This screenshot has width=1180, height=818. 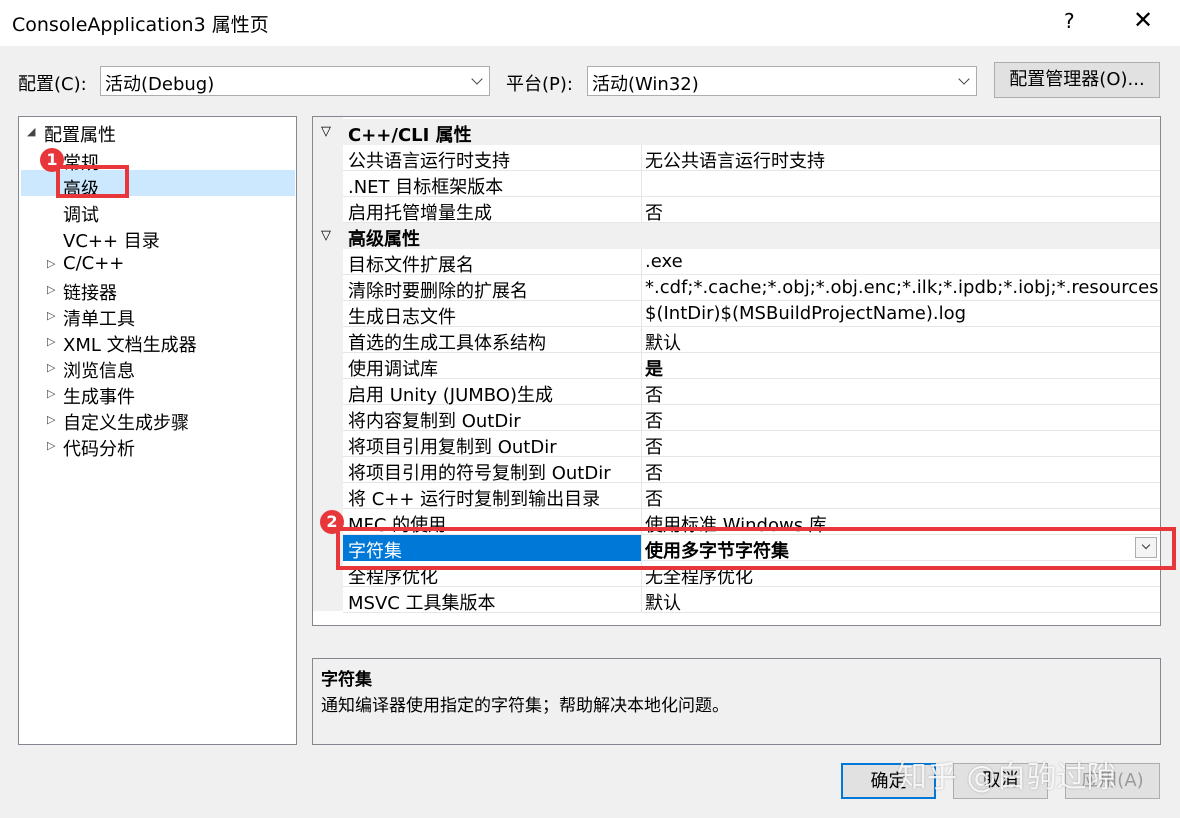 I want to click on tree-item: 代码分析, so click(x=99, y=448).